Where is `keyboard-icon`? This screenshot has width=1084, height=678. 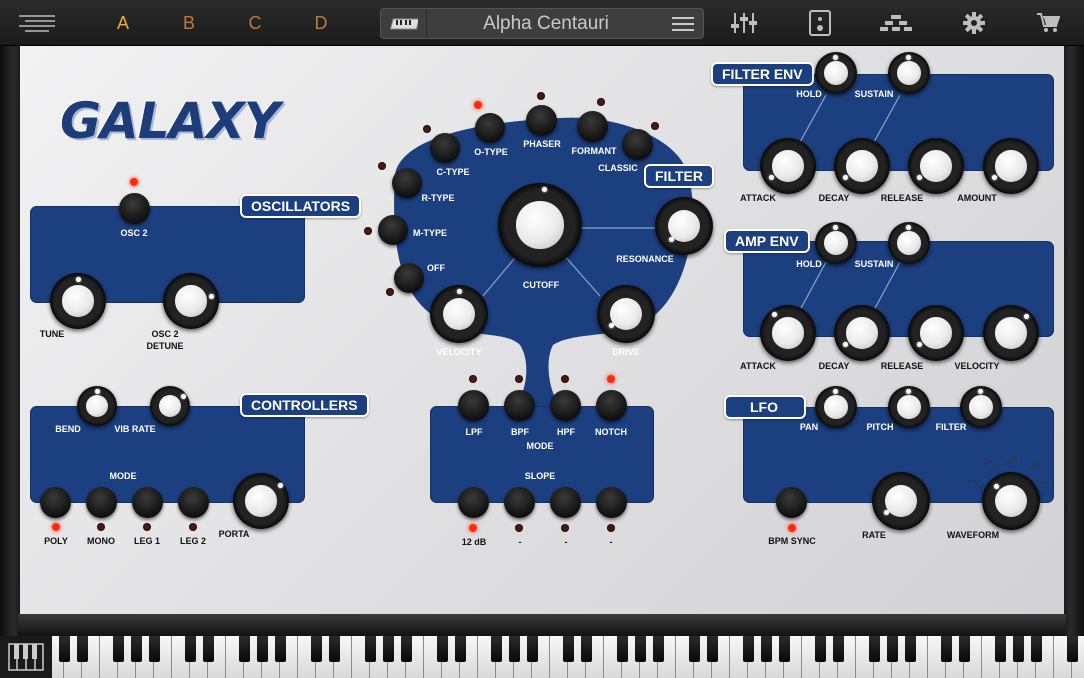 keyboard-icon is located at coordinates (404, 23).